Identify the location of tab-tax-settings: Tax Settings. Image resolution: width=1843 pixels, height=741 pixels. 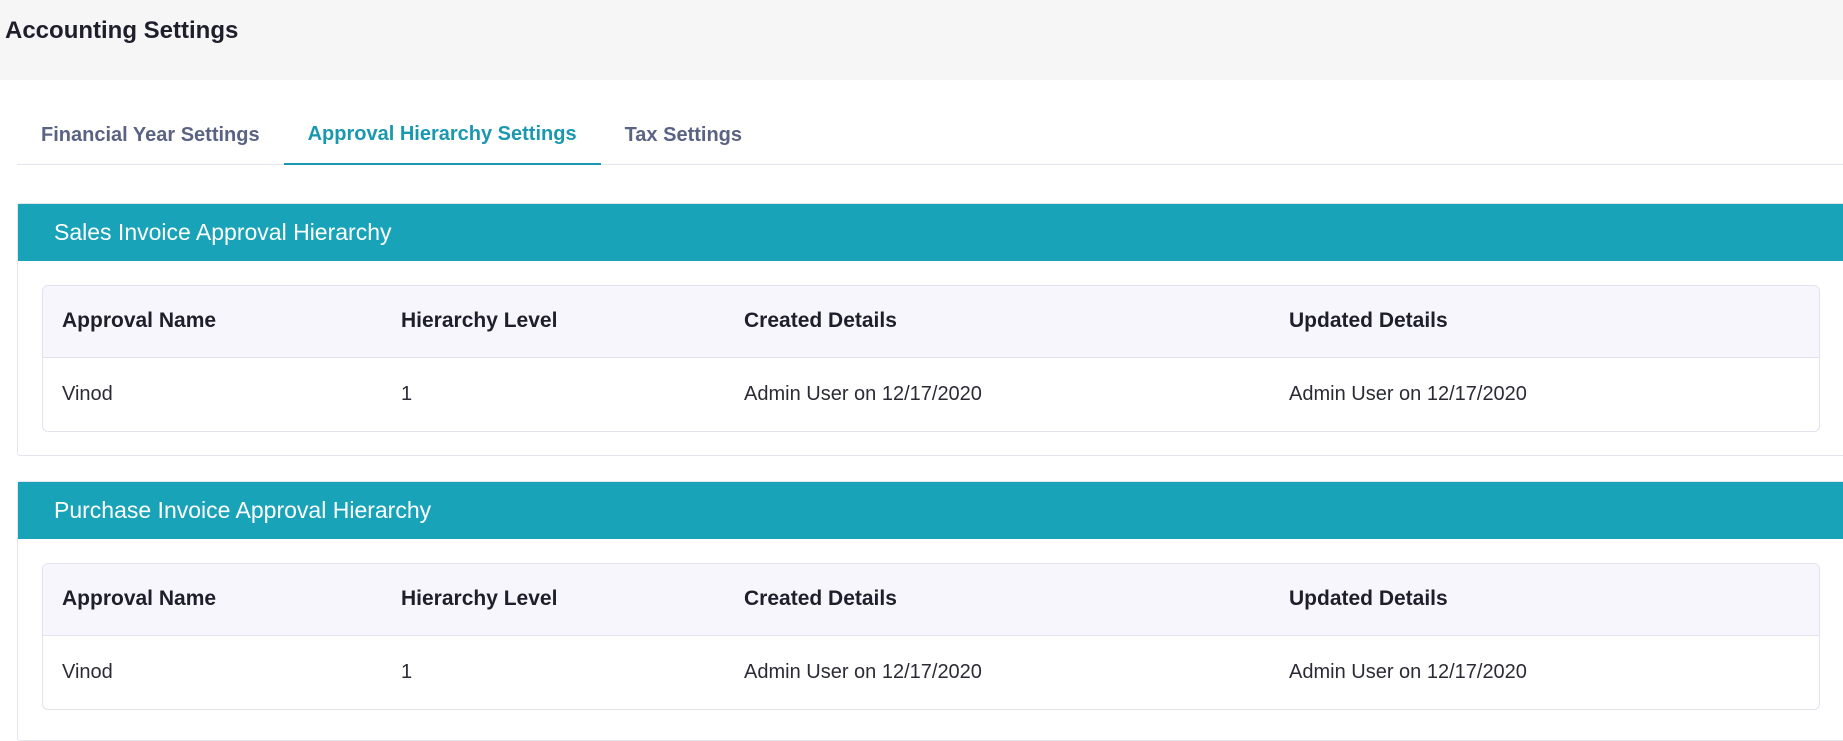
(683, 135).